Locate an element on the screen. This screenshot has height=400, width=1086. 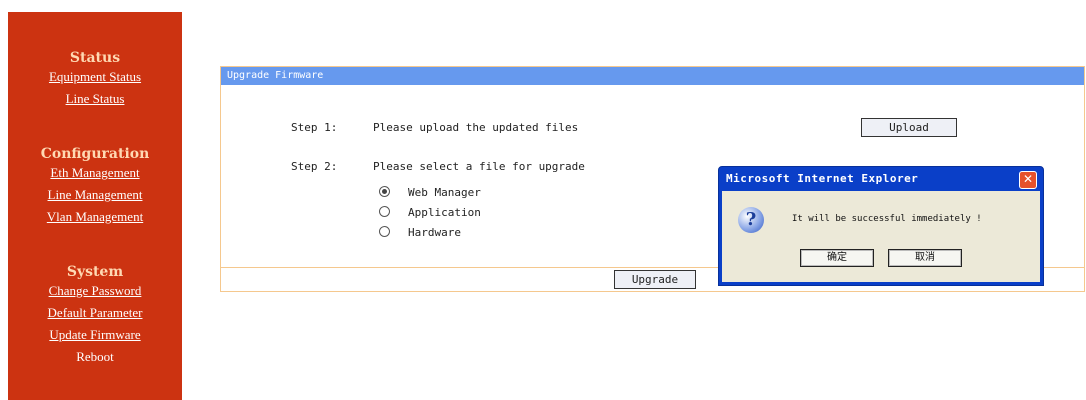
radio-checked-icon is located at coordinates (384, 191).